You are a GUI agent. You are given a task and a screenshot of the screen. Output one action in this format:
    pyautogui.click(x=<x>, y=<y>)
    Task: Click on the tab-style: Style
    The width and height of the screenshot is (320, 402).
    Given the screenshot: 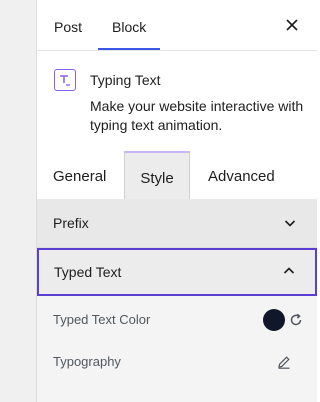 What is the action you would take?
    pyautogui.click(x=157, y=175)
    